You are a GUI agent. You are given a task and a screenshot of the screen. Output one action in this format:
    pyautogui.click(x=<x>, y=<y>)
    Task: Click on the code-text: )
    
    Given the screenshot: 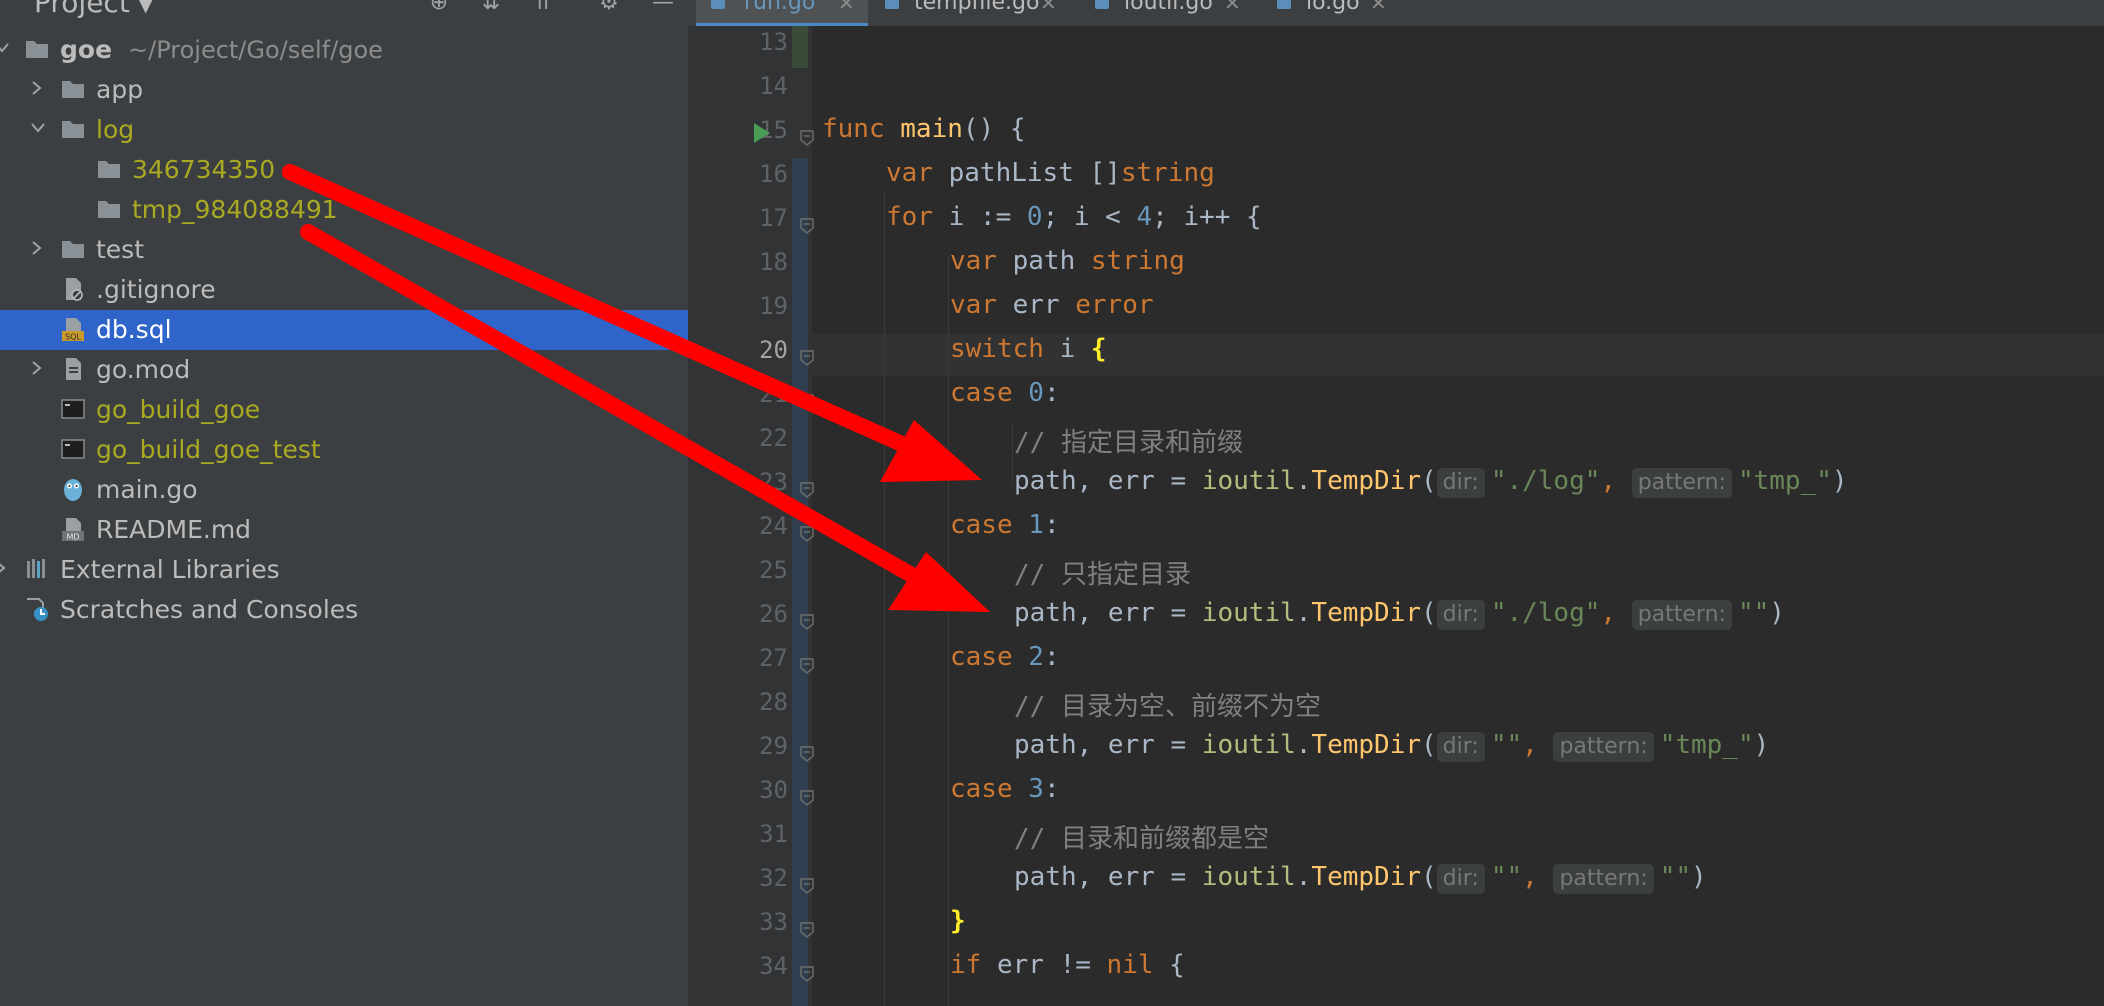 What is the action you would take?
    pyautogui.click(x=1777, y=613)
    